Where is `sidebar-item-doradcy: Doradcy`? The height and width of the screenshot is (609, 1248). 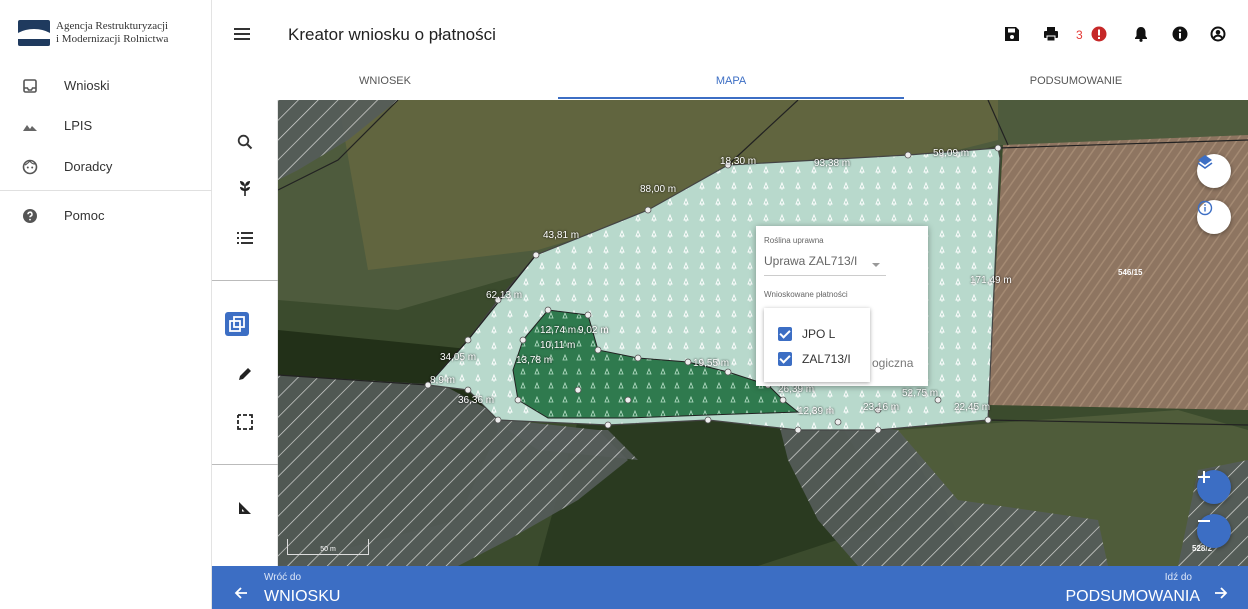
sidebar-item-doradcy: Doradcy is located at coordinates (106, 167).